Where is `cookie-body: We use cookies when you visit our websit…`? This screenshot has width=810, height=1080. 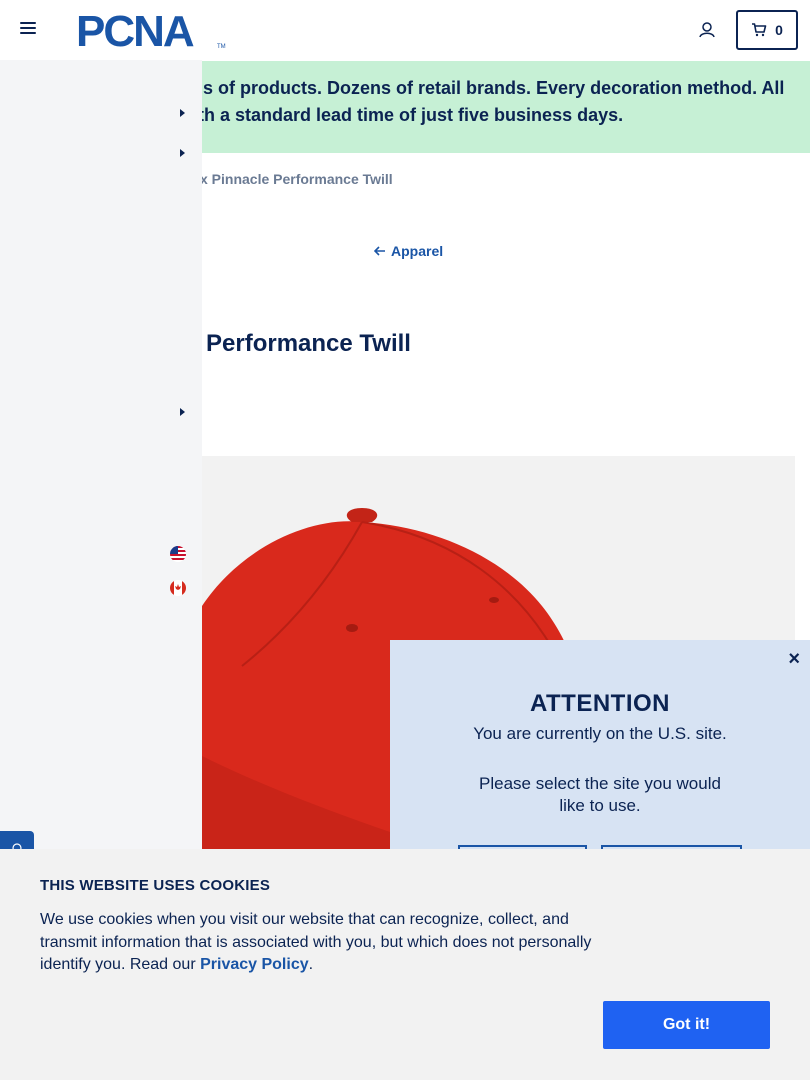
cookie-body: We use cookies when you visit our websit… is located at coordinates (316, 942).